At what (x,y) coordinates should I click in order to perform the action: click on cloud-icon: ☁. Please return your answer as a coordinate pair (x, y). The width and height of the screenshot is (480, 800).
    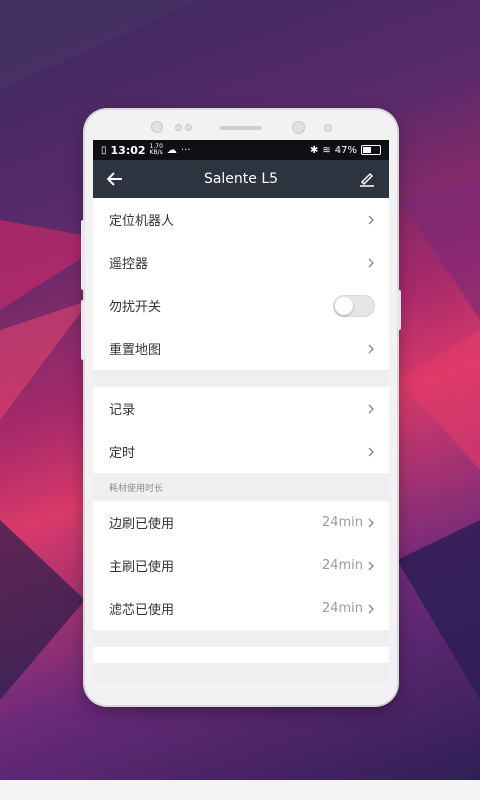
    Looking at the image, I should click on (171, 150).